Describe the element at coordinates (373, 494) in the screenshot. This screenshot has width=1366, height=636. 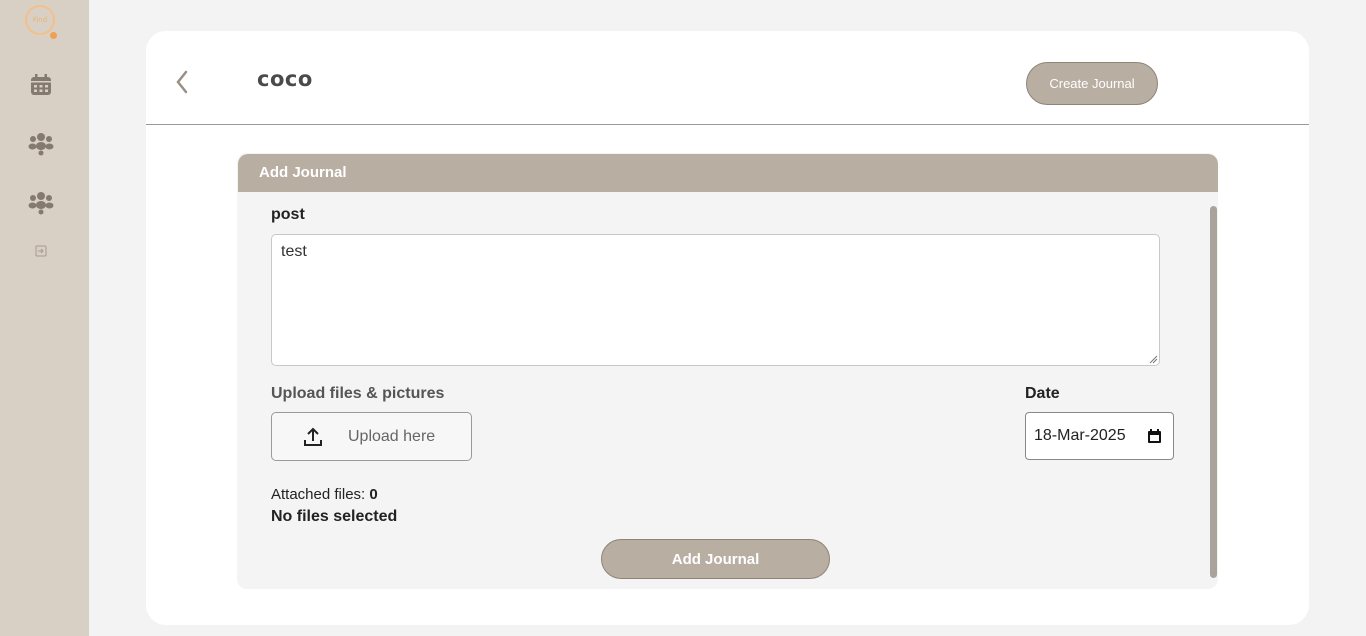
I see `attached-count: 0` at that location.